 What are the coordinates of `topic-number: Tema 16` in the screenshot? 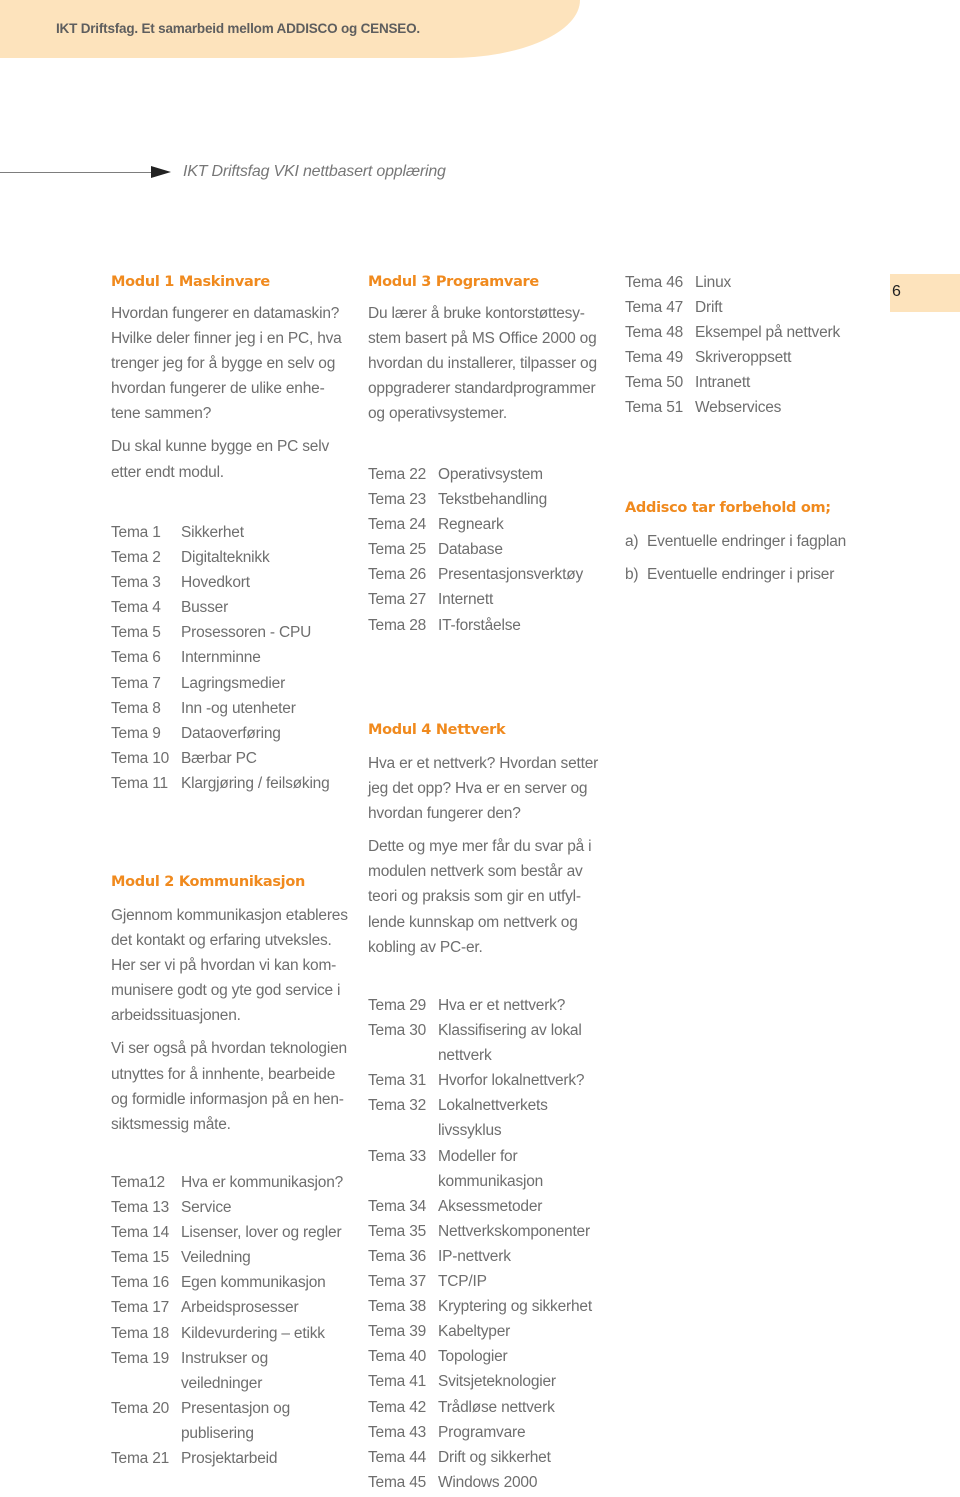 It's located at (140, 1283).